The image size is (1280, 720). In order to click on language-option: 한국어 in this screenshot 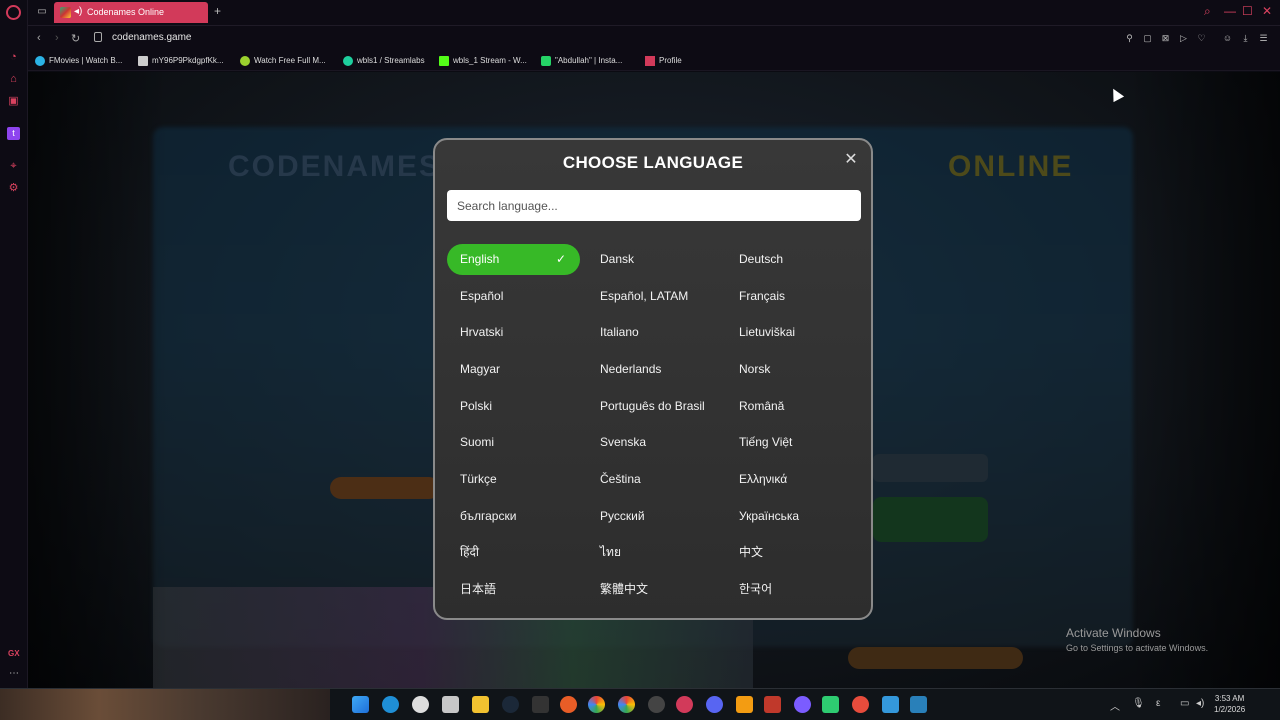, I will do `click(792, 589)`.